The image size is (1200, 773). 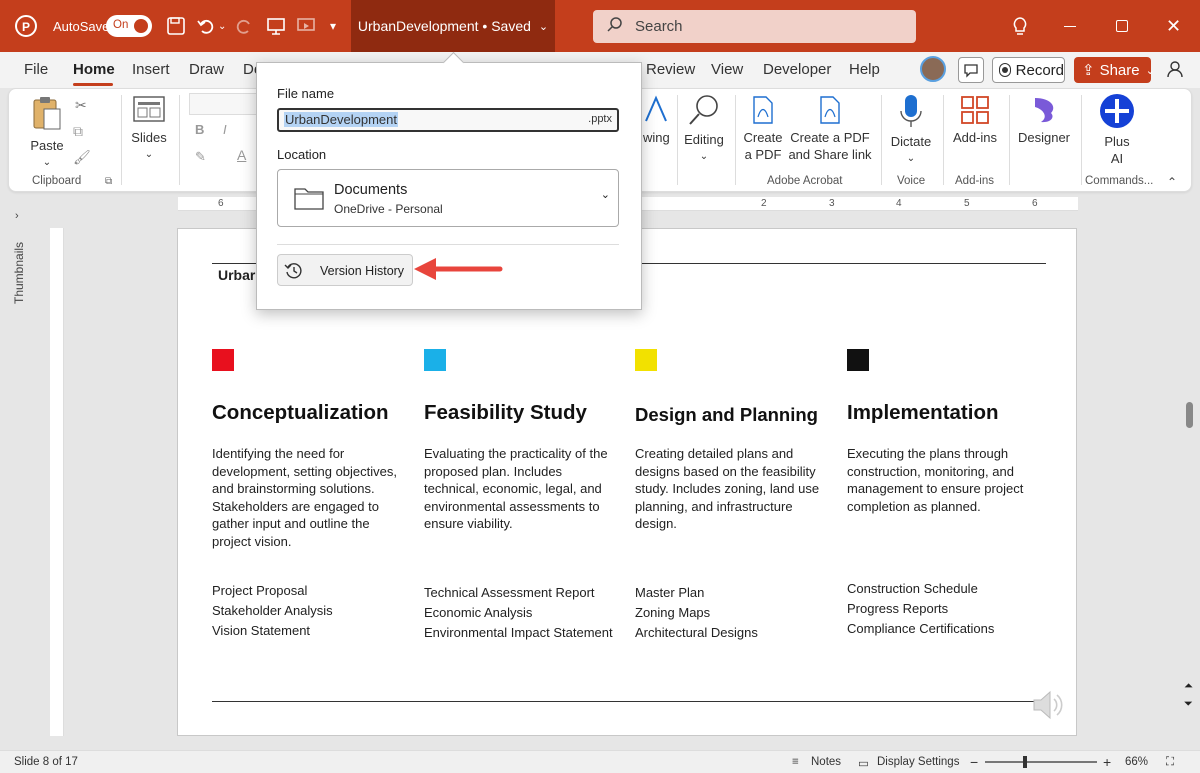 What do you see at coordinates (1175, 71) in the screenshot?
I see `feedback-icon` at bounding box center [1175, 71].